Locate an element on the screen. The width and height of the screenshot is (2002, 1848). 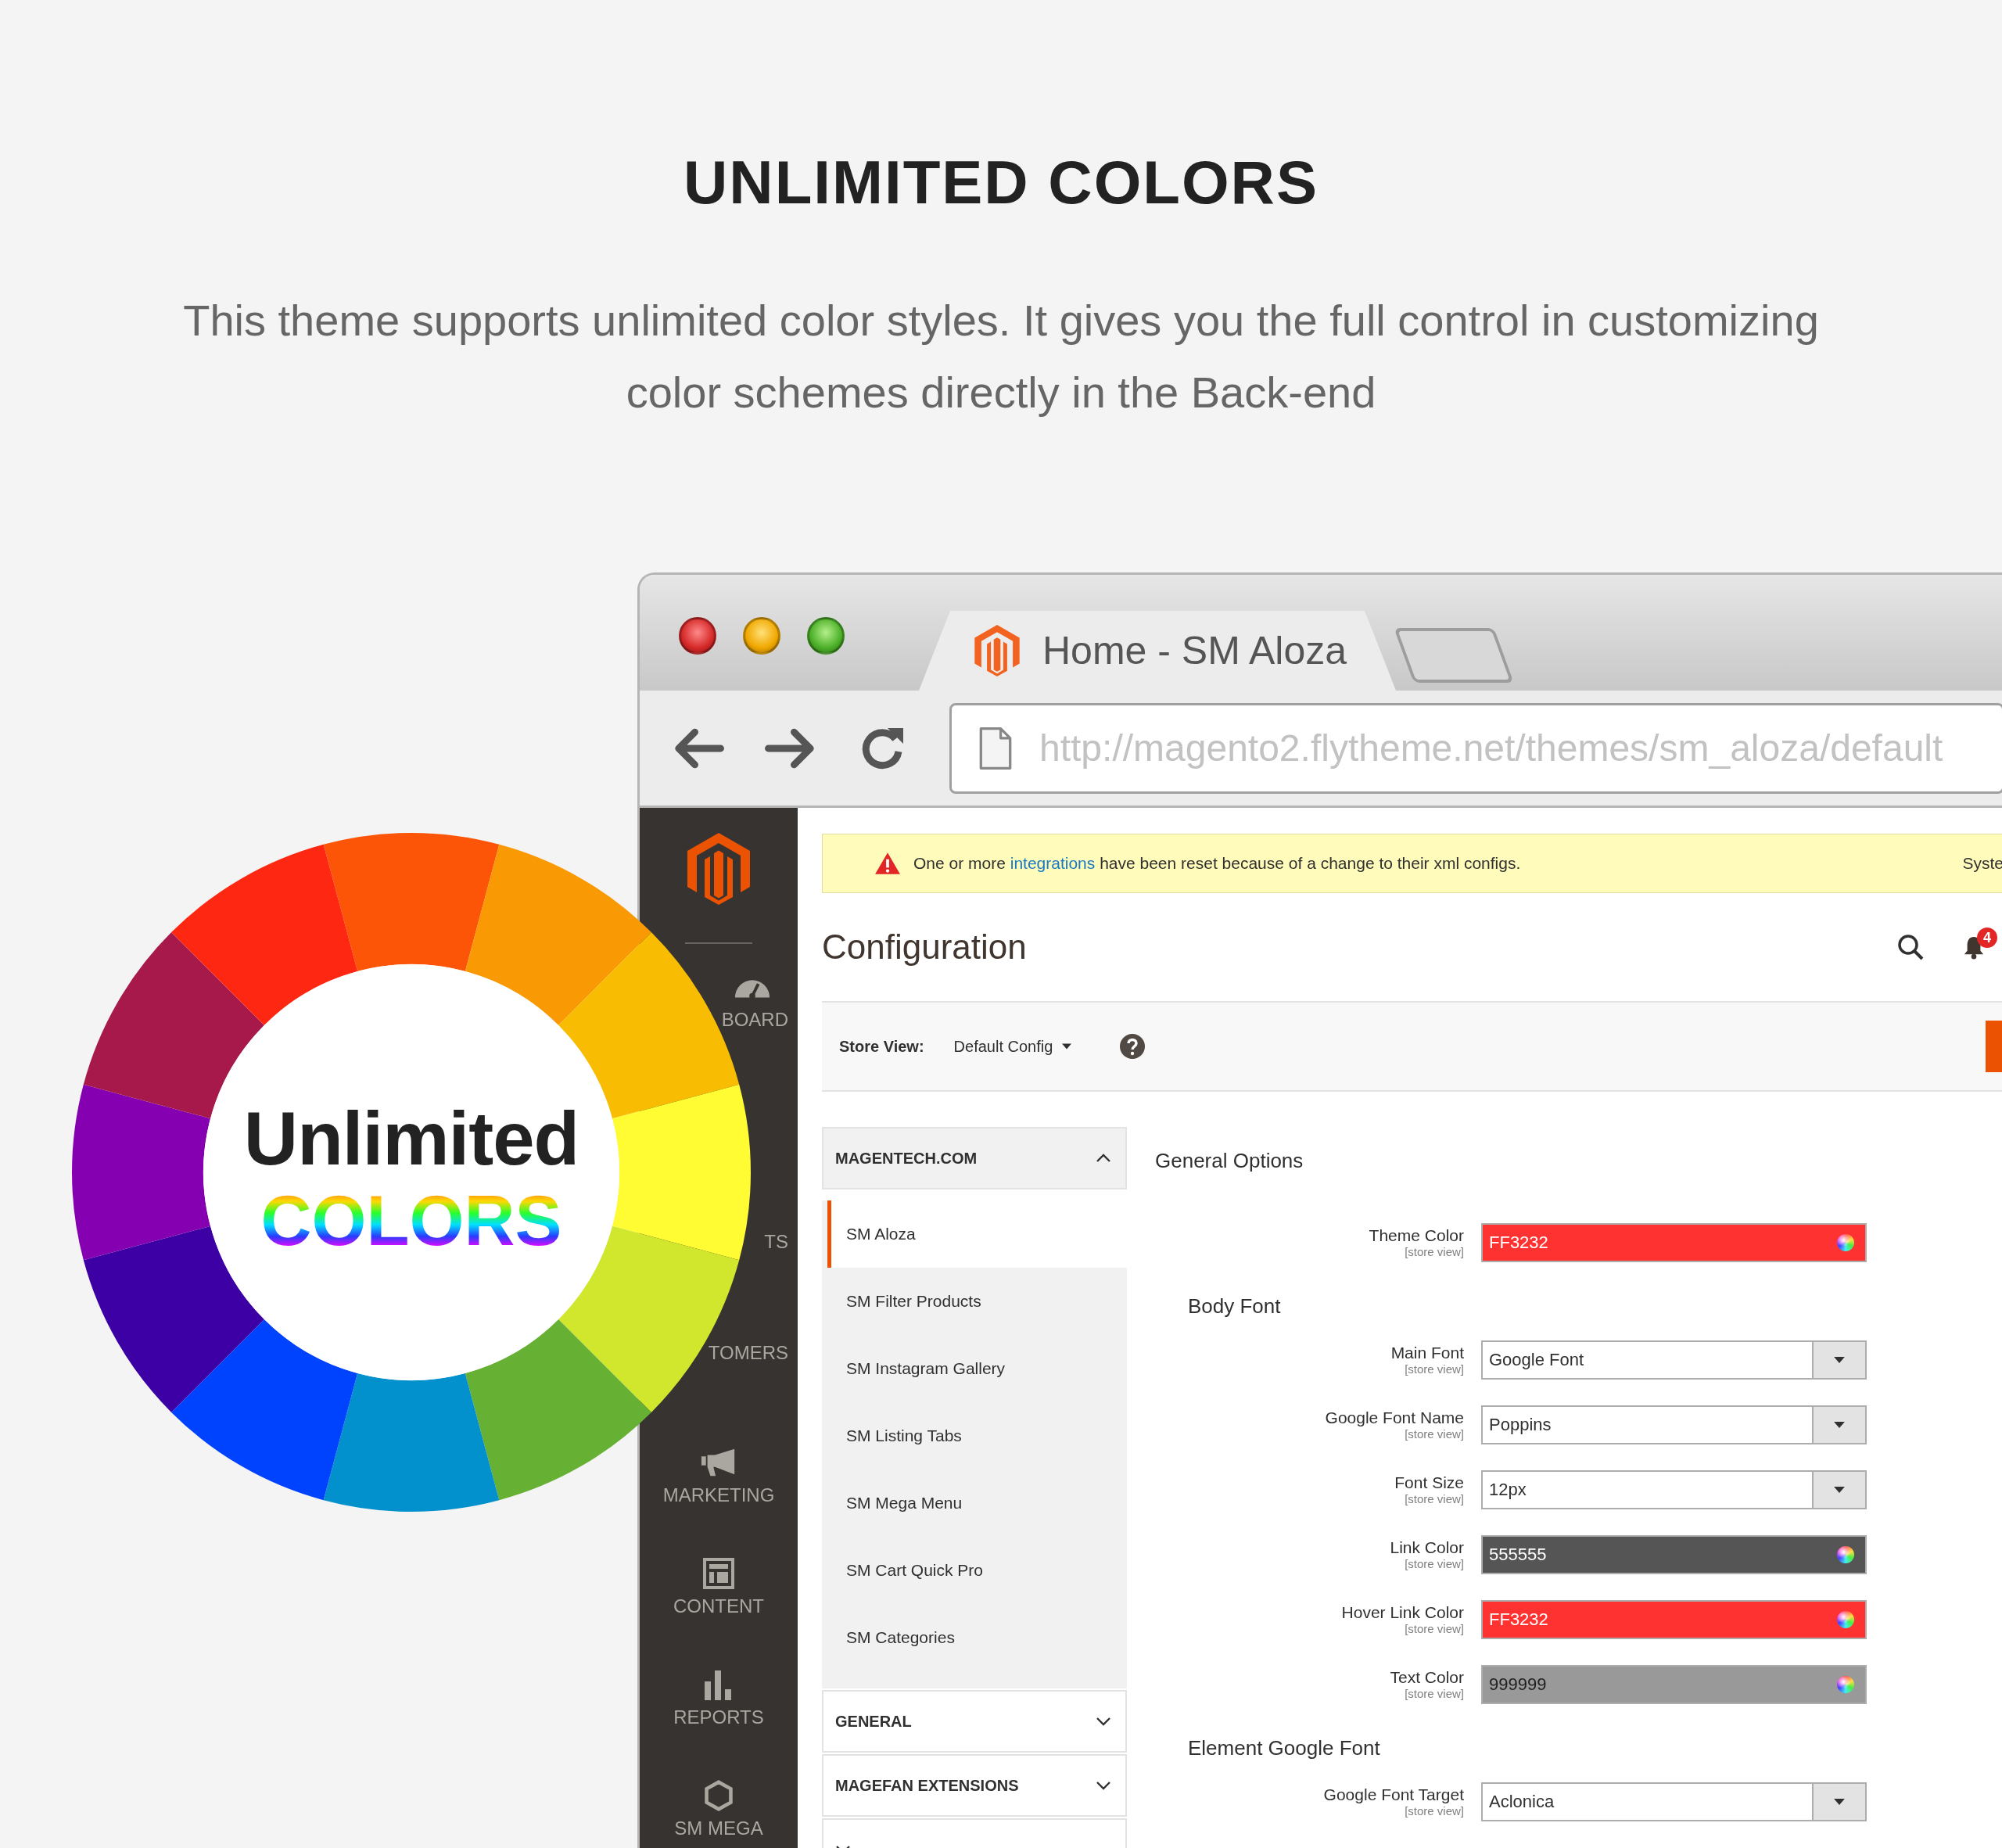
config-menu-item: SM Categories is located at coordinates (977, 1637).